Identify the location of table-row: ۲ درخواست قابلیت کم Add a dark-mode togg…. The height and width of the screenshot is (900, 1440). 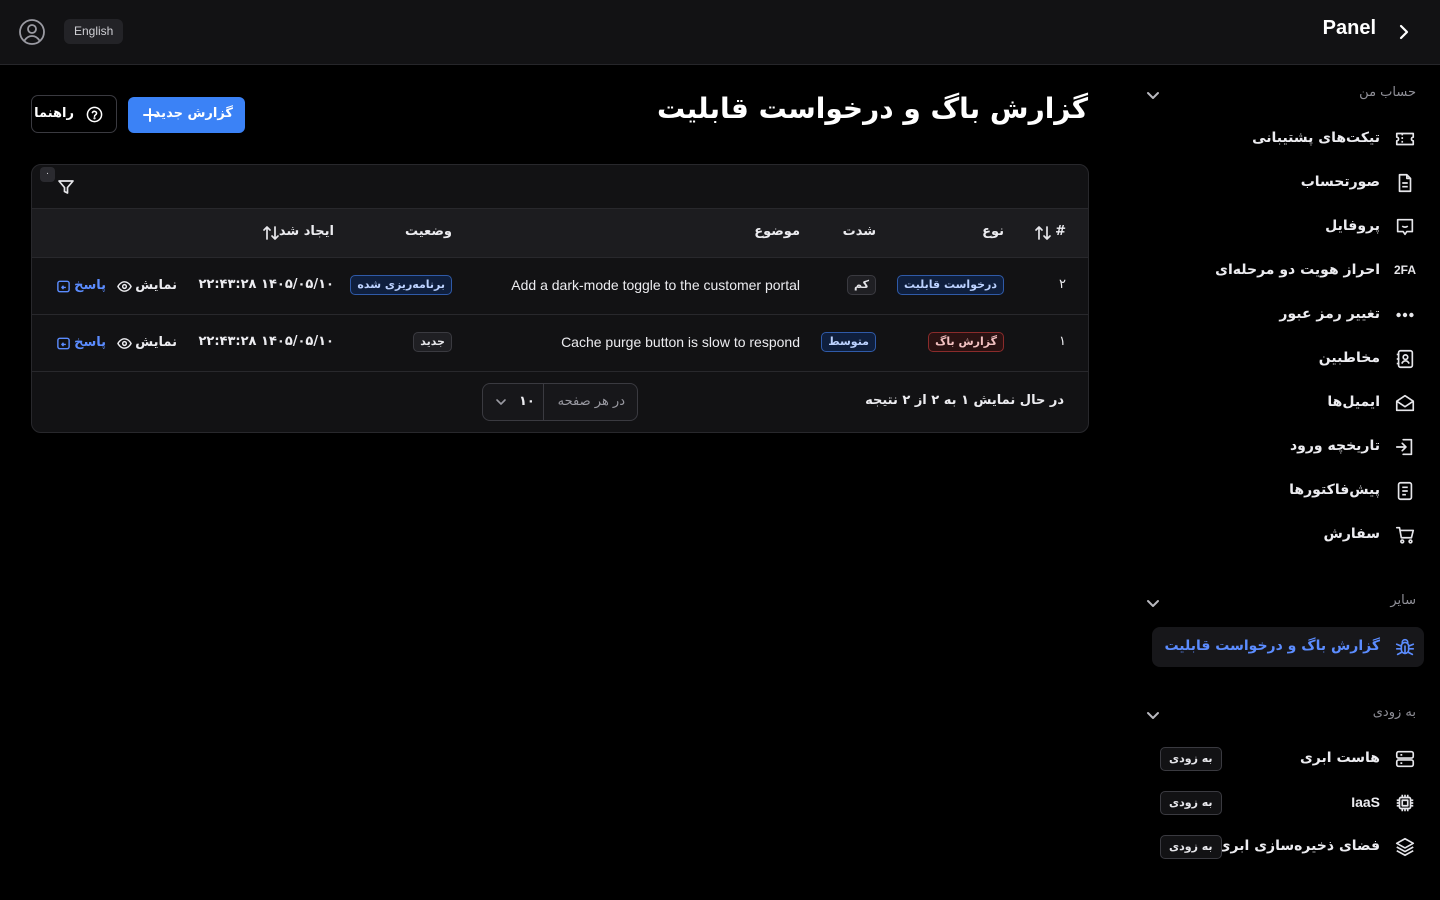
(560, 286).